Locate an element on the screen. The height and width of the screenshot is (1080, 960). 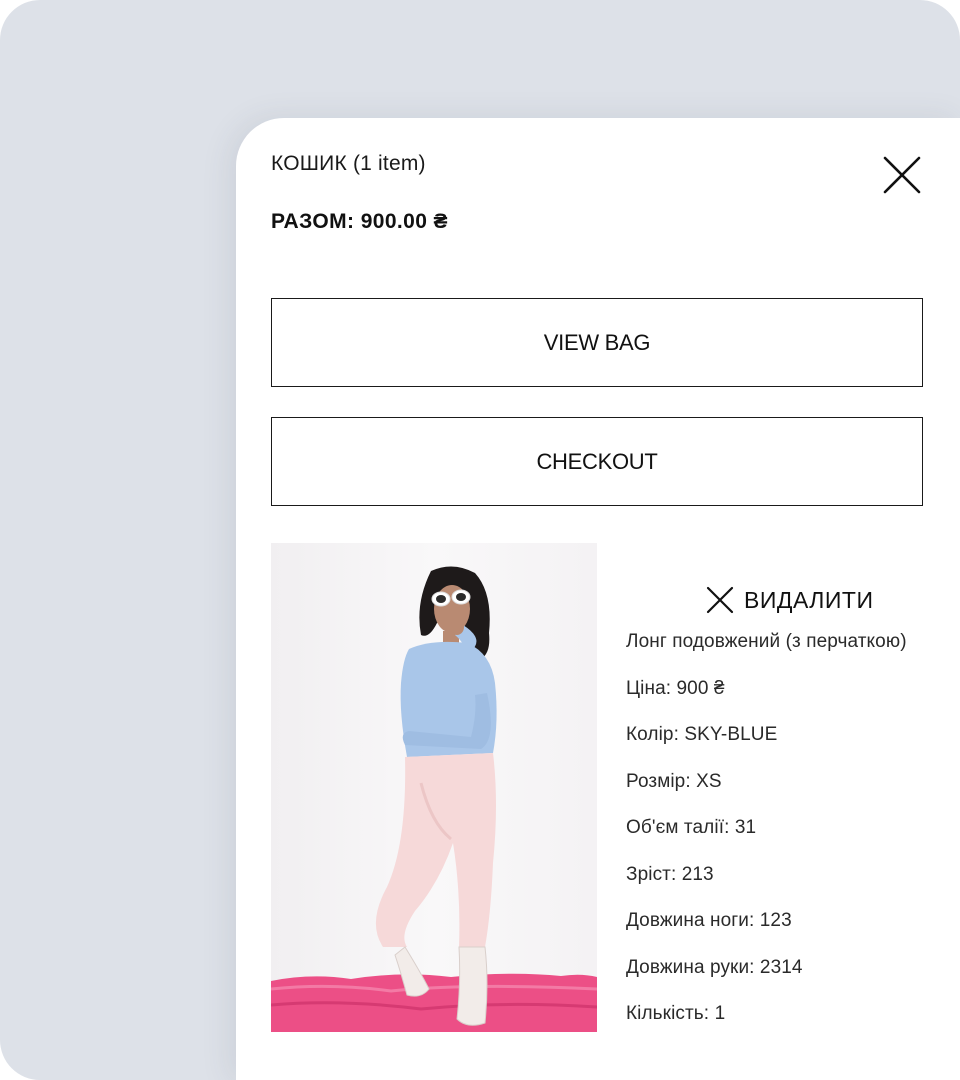
item-color: Колір: SKY-BLUE is located at coordinates (702, 734).